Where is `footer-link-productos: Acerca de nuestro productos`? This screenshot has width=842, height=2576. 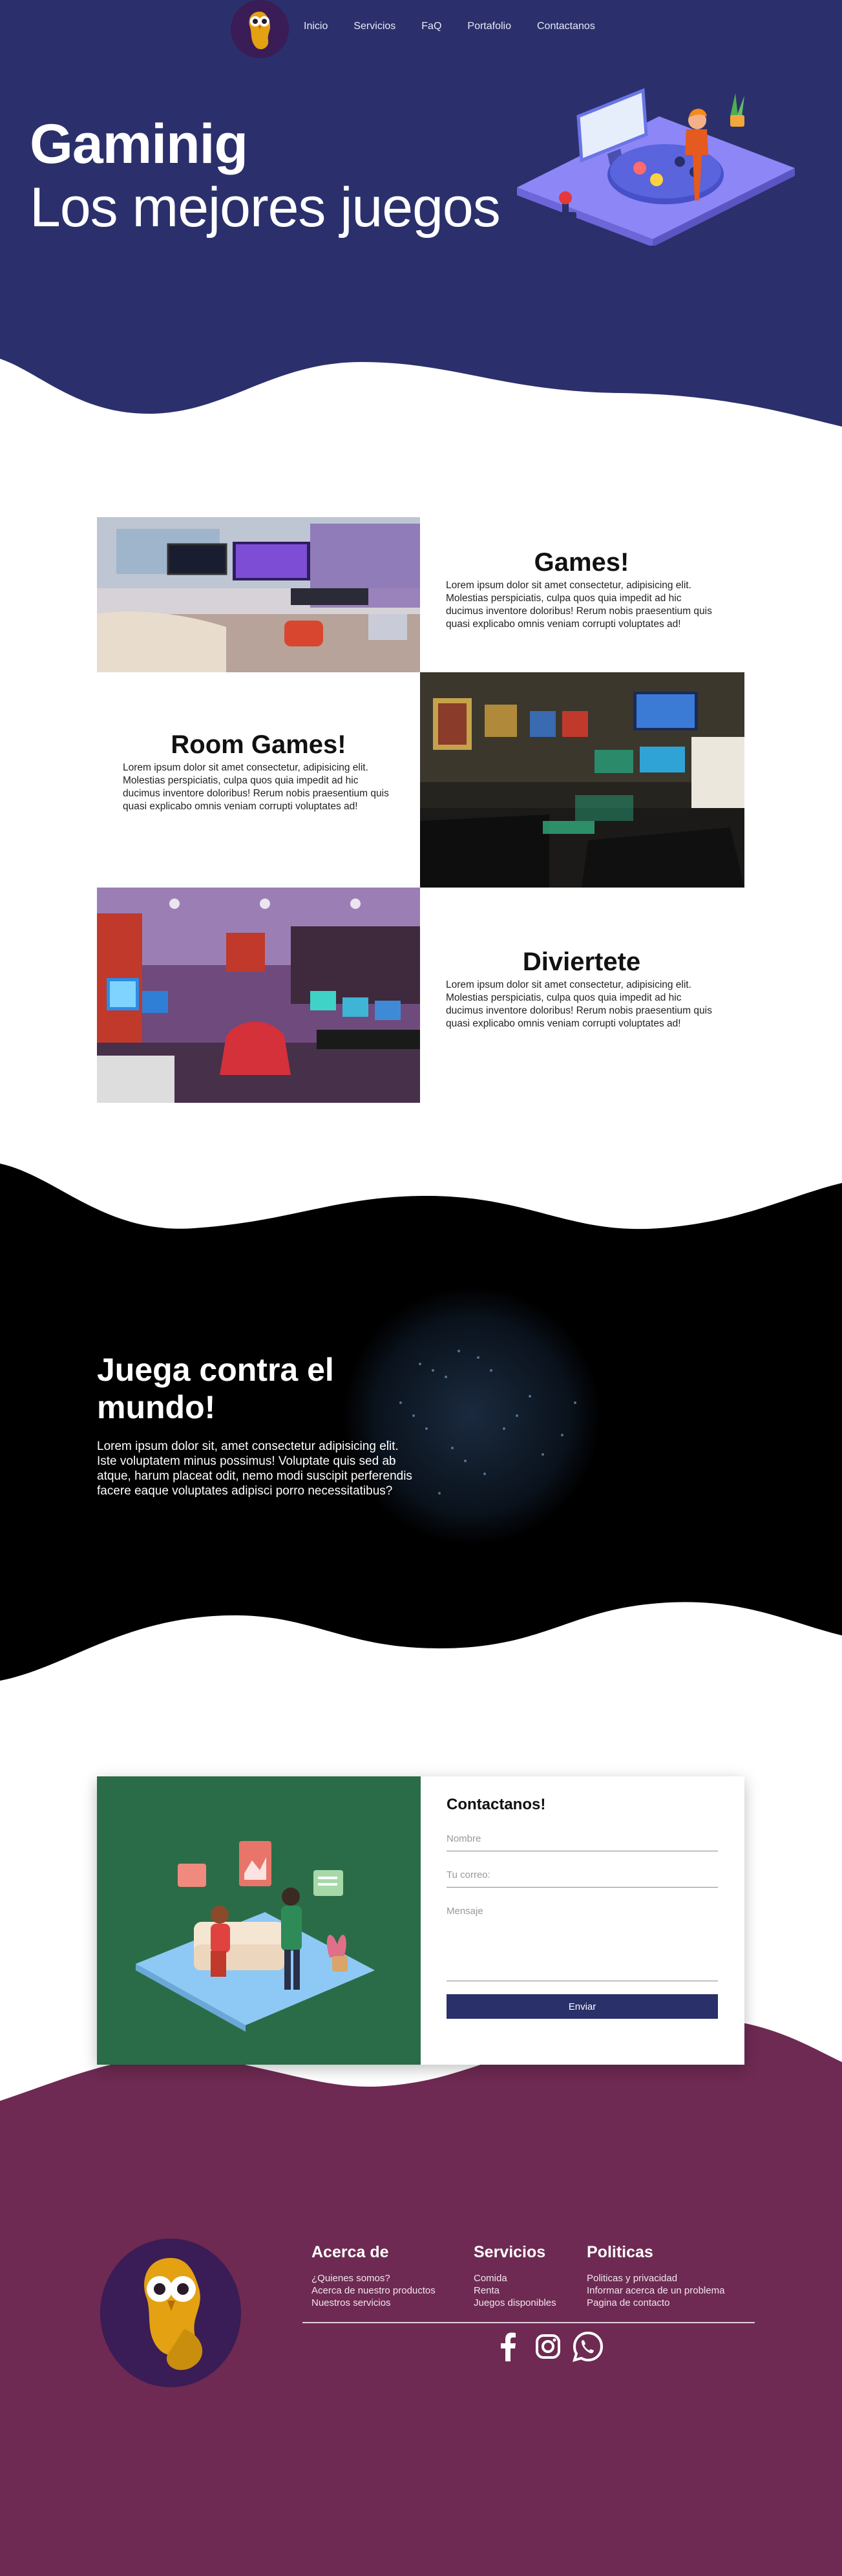 footer-link-productos: Acerca de nuestro productos is located at coordinates (373, 2290).